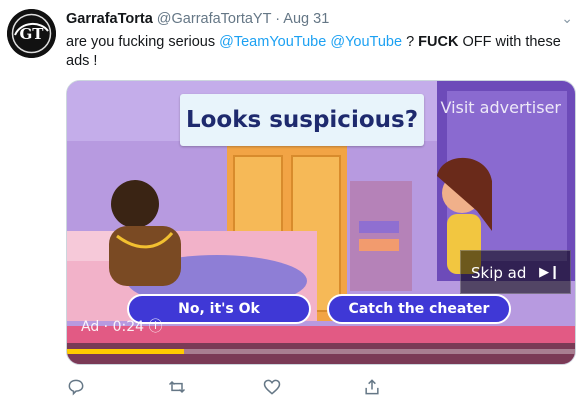  What do you see at coordinates (500, 107) in the screenshot?
I see `visit-advertiser-link: Visit advertiser` at bounding box center [500, 107].